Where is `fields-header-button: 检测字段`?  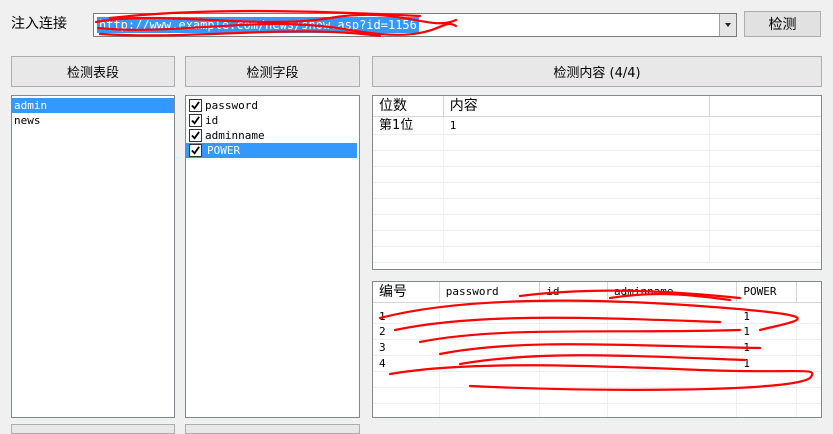
fields-header-button: 检测字段 is located at coordinates (272, 71).